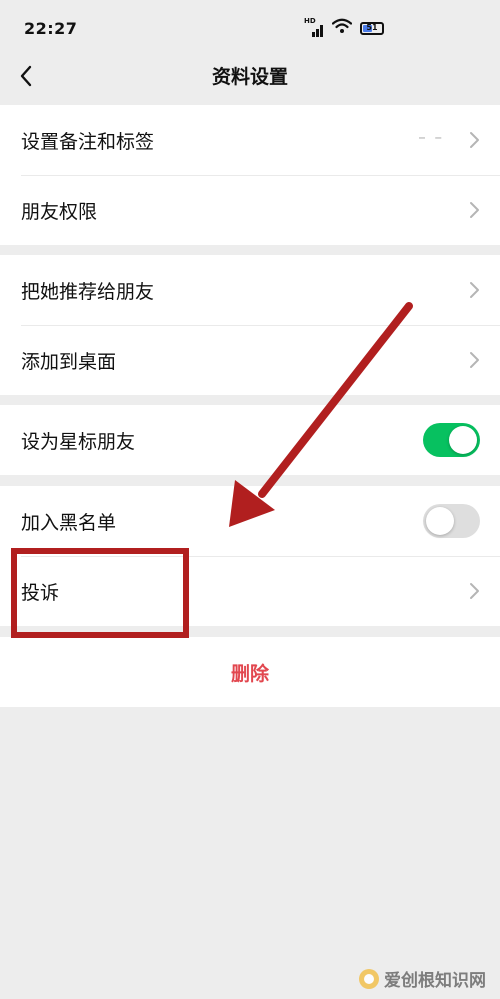 The image size is (500, 999). I want to click on signal-icon: HD, so click(314, 27).